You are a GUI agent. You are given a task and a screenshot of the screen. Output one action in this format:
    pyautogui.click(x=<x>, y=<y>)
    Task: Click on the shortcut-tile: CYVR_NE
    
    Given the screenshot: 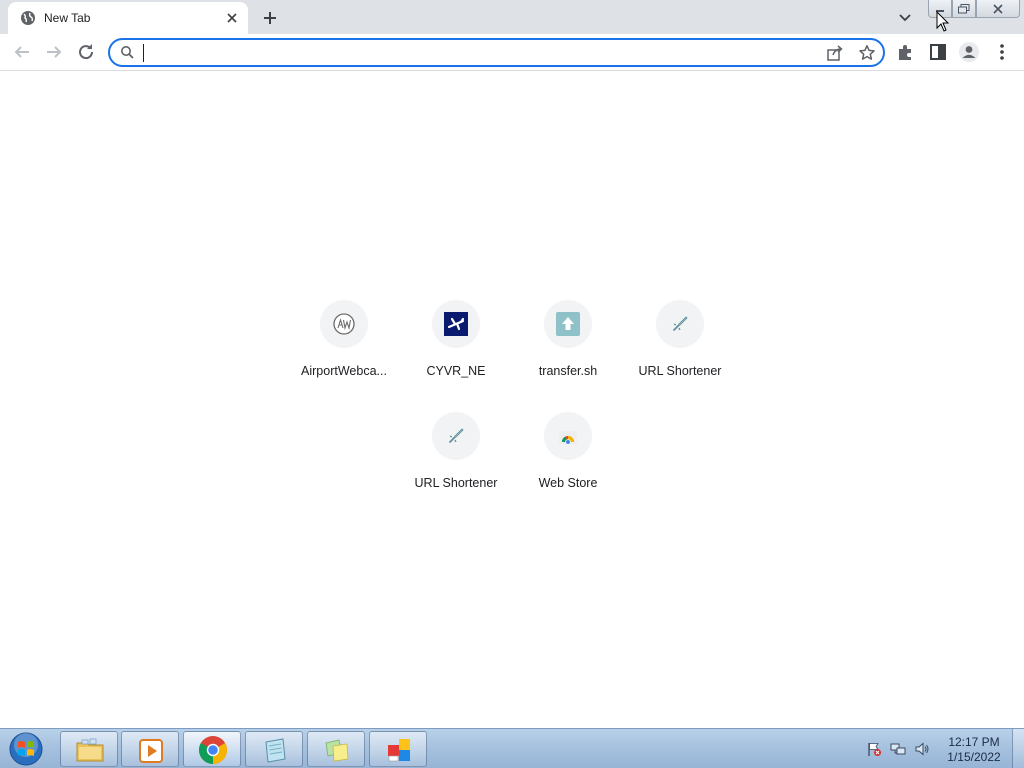 What is the action you would take?
    pyautogui.click(x=456, y=342)
    